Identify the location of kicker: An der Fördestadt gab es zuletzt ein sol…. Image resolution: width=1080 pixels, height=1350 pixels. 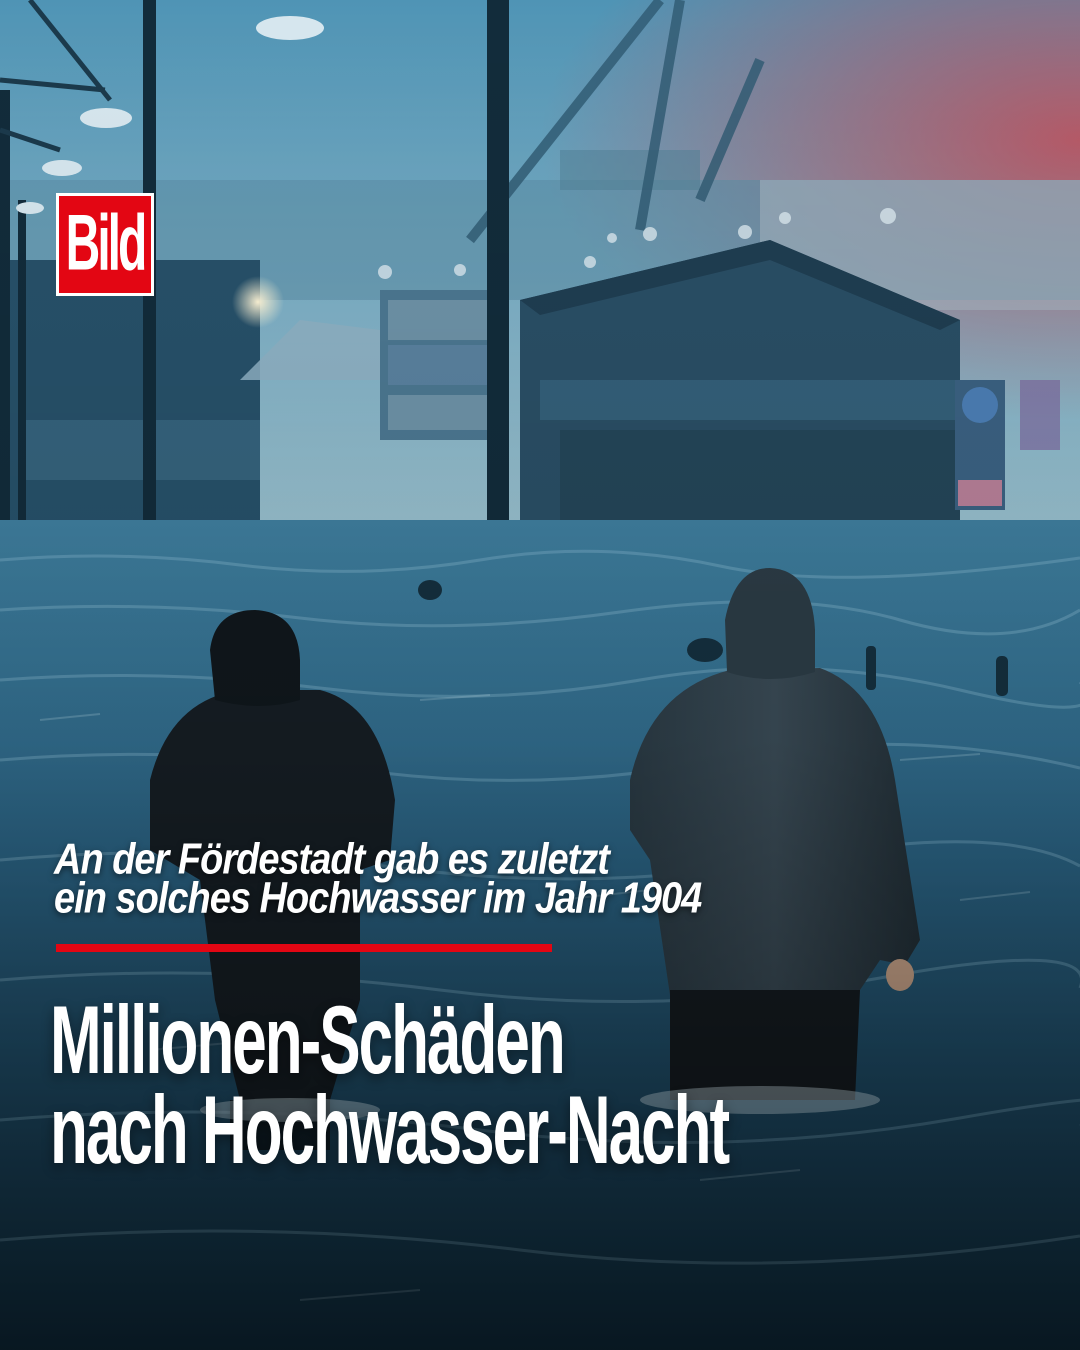
(544, 879).